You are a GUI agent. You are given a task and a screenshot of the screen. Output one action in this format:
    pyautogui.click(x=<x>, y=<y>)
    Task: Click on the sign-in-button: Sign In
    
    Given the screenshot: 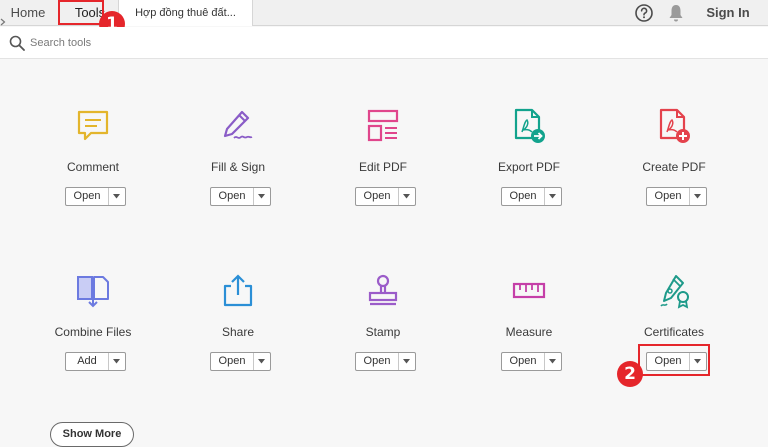 What is the action you would take?
    pyautogui.click(x=728, y=13)
    